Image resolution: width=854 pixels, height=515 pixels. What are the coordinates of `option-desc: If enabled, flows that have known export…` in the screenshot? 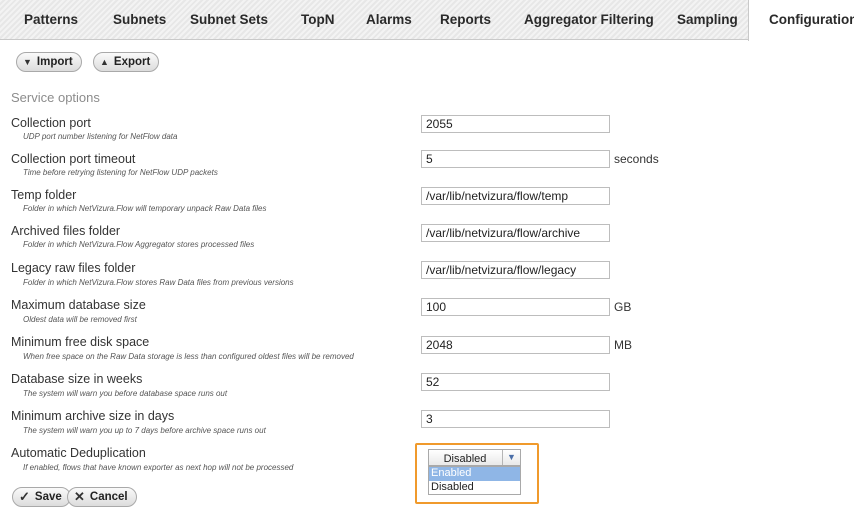 It's located at (158, 467).